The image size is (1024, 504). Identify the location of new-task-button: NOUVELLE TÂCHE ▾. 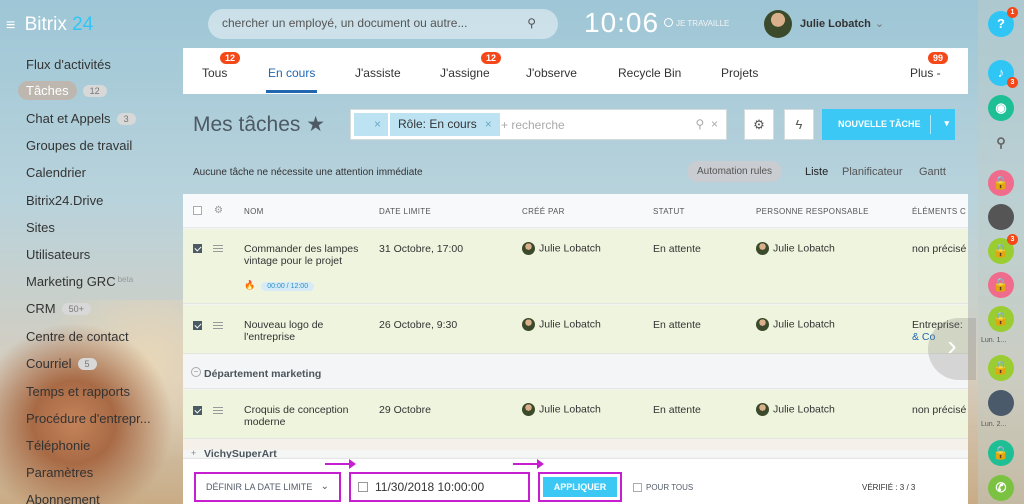
(888, 124).